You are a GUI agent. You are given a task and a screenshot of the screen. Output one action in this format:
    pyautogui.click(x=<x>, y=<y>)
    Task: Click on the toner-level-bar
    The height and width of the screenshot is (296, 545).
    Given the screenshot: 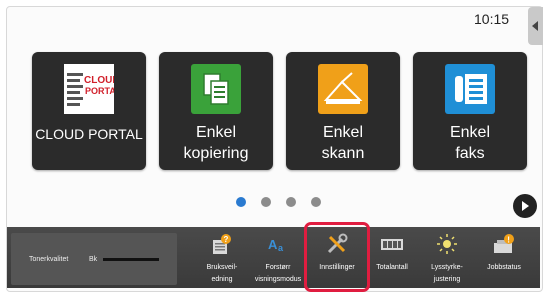 What is the action you would take?
    pyautogui.click(x=131, y=259)
    